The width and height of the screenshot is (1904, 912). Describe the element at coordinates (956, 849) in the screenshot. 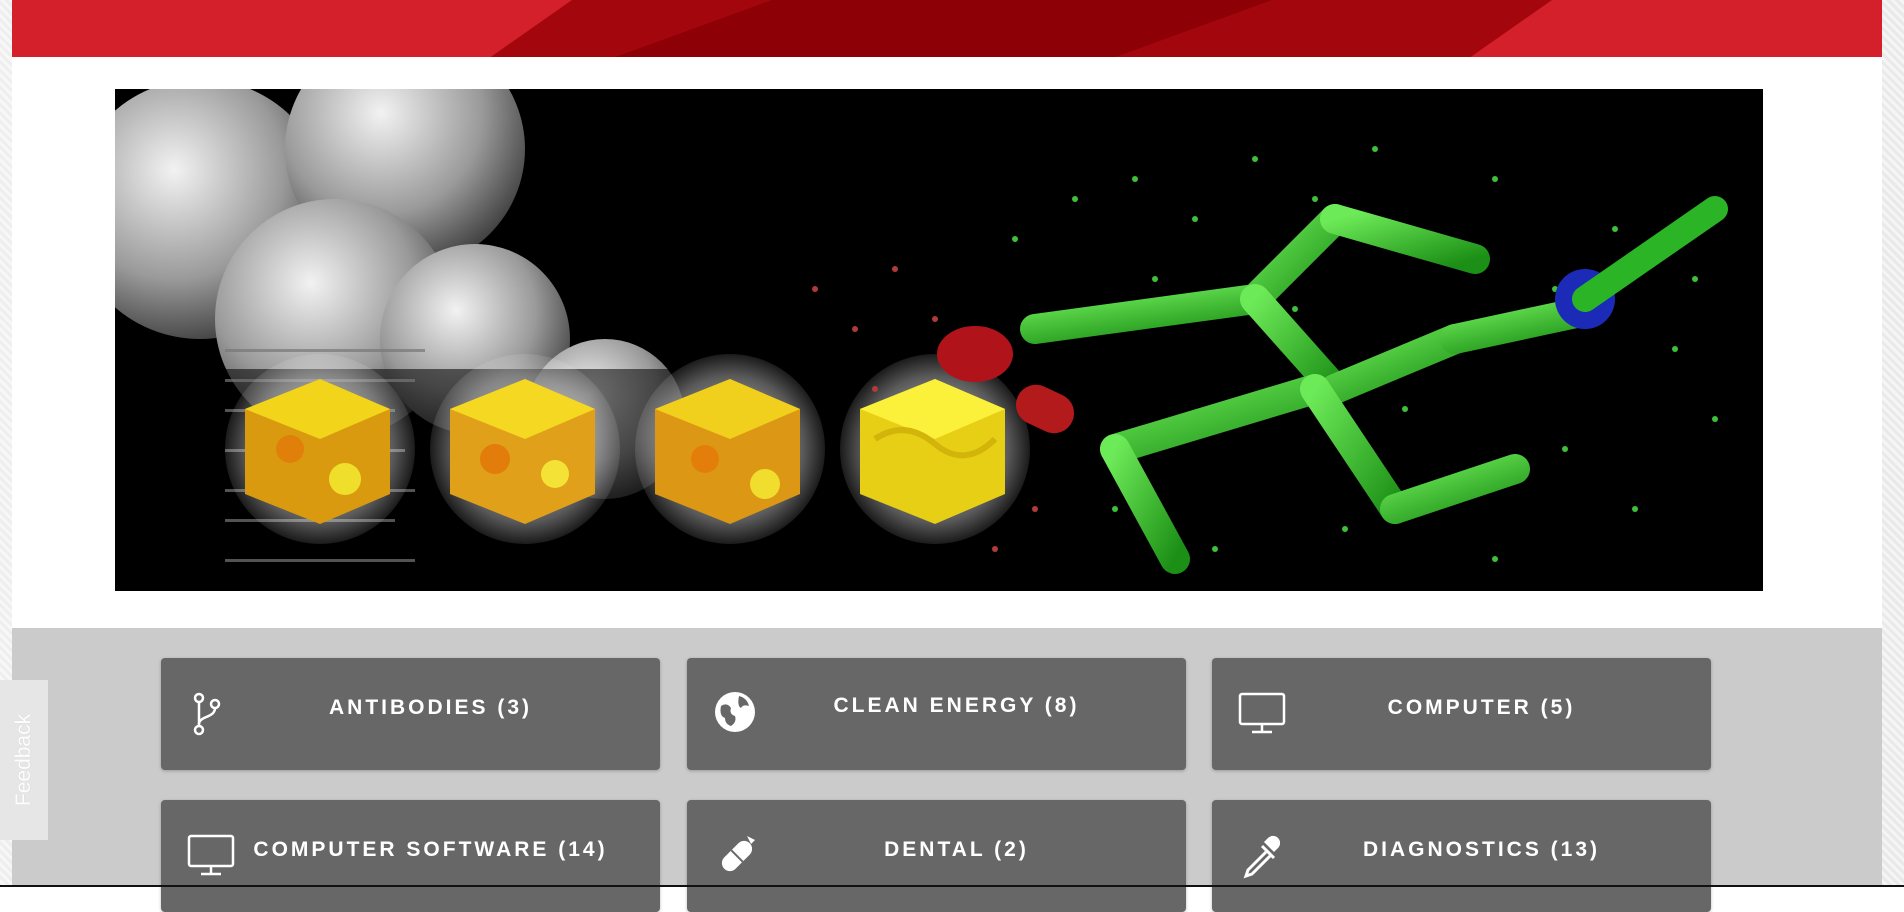

I see `category-label: DENTAL (2)` at that location.